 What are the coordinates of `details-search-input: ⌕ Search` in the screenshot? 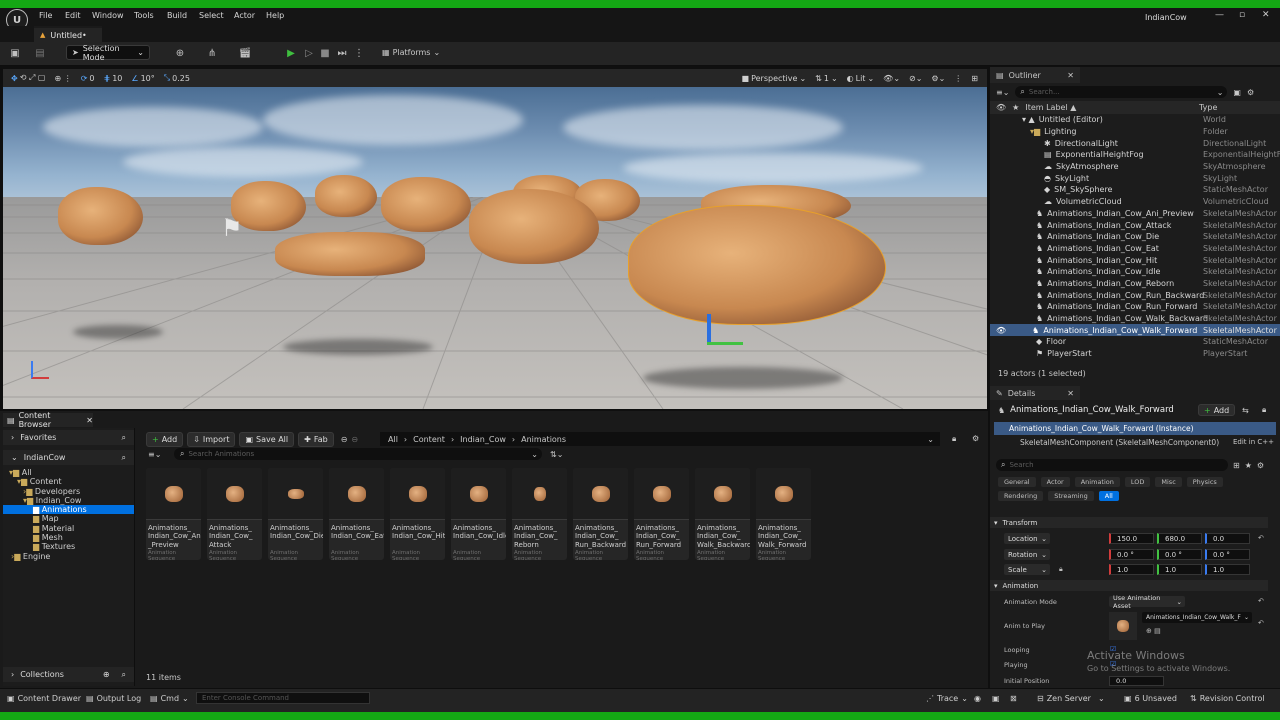 It's located at (1112, 465).